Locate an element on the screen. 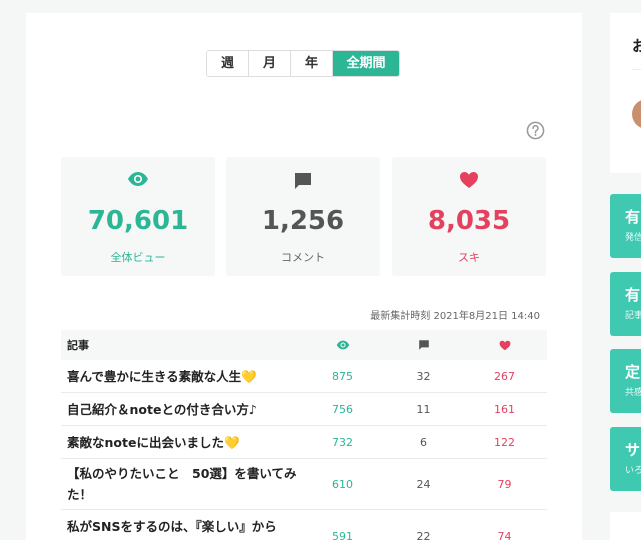 Image resolution: width=641 pixels, height=540 pixels. comments-stat: 1,256 コメント is located at coordinates (303, 216).